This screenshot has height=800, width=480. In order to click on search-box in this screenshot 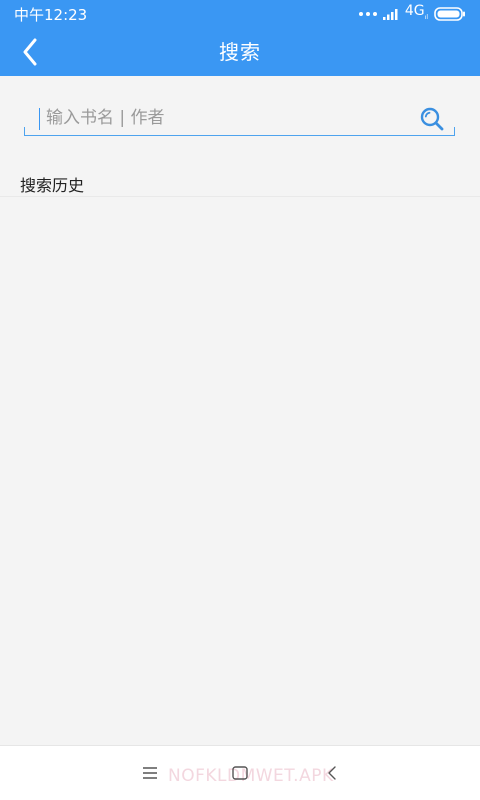, I will do `click(239, 118)`.